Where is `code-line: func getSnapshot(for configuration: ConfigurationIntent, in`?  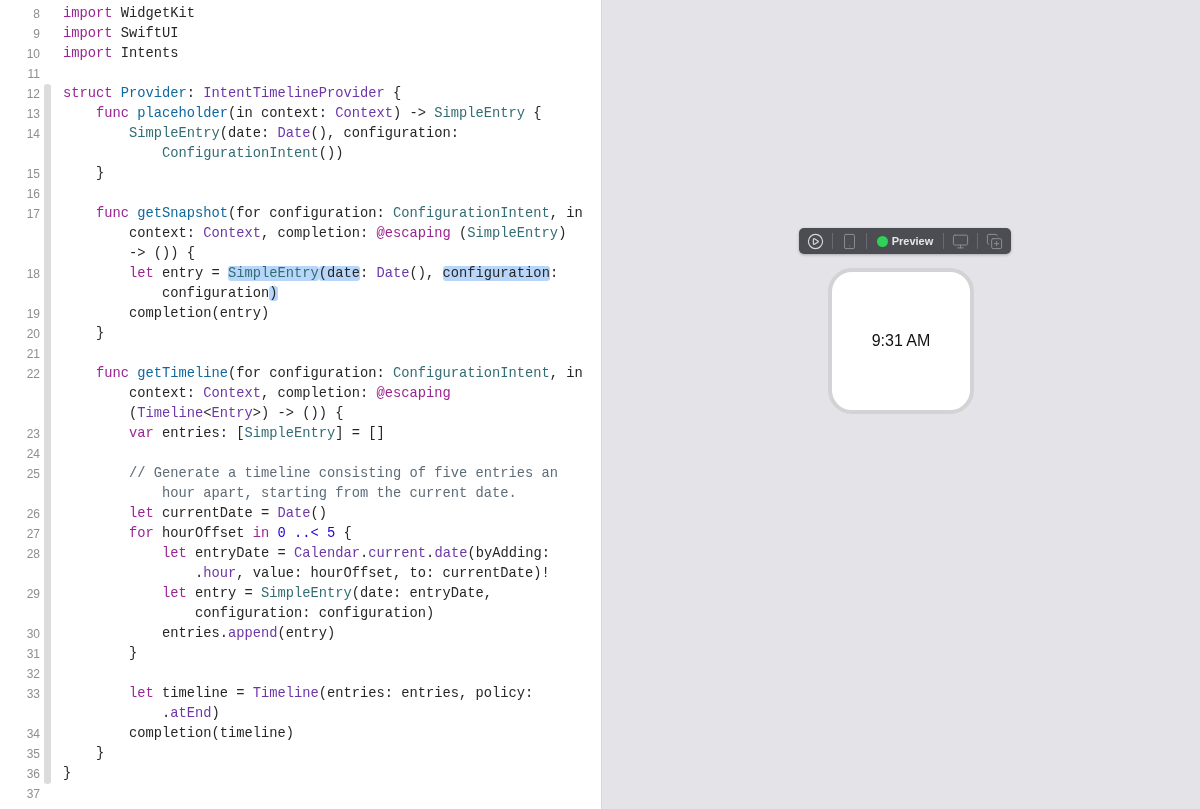
code-line: func getSnapshot(for configuration: ConfigurationIntent, in is located at coordinates (339, 214).